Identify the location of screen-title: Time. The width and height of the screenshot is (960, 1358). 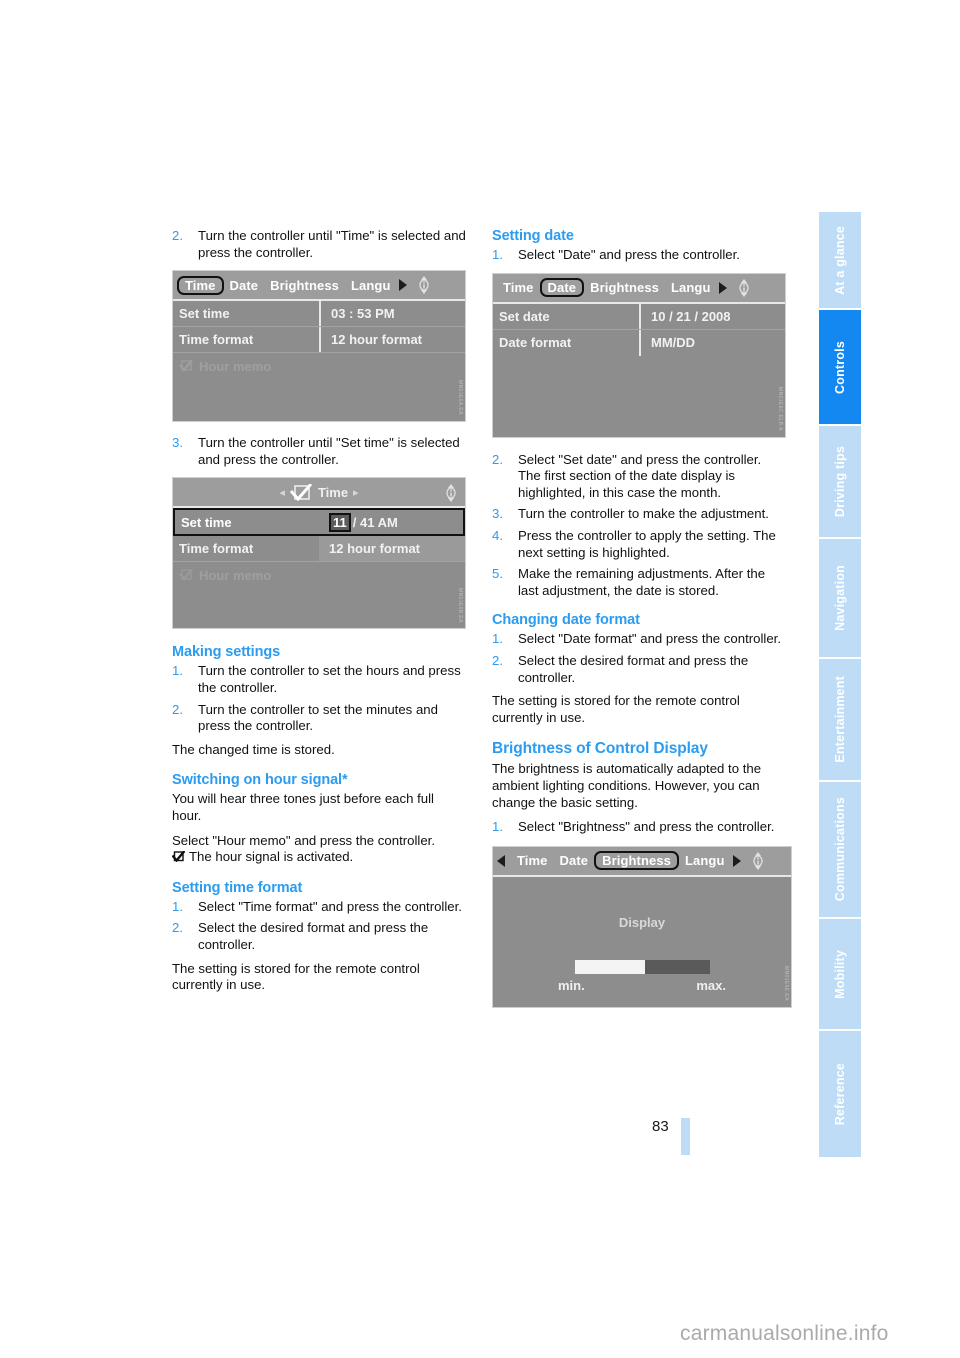
(333, 492).